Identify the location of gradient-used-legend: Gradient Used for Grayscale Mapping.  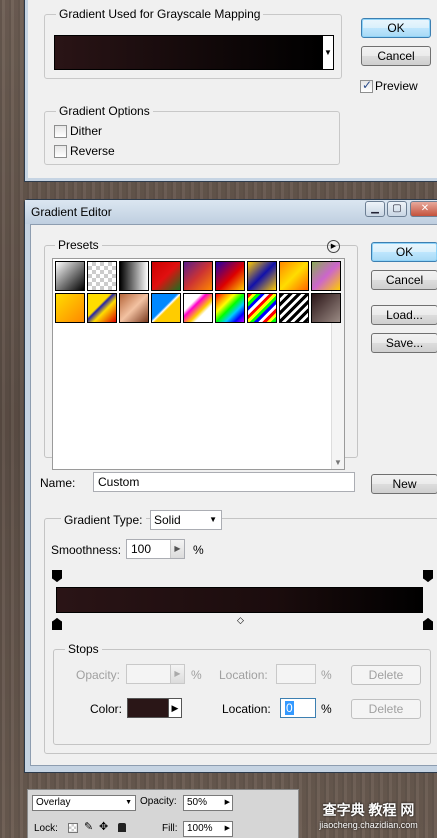
(160, 14).